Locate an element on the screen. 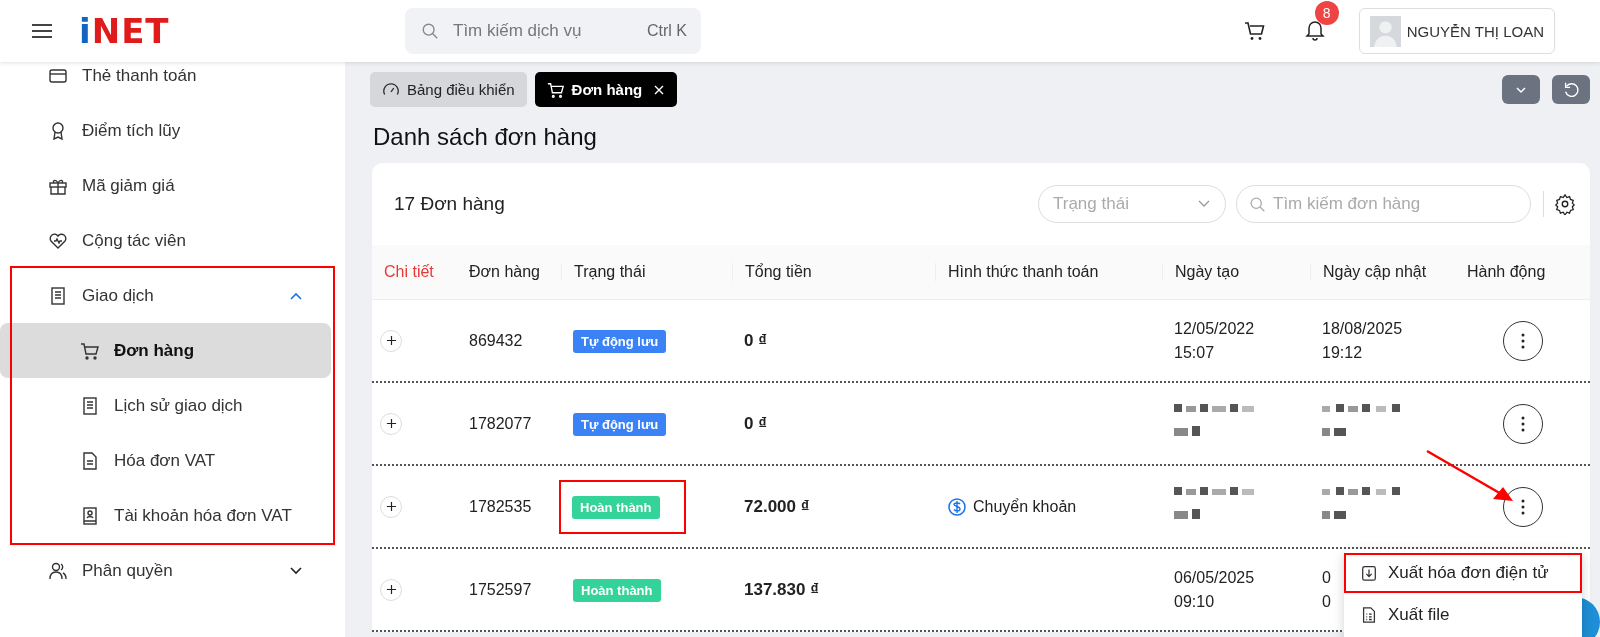 The image size is (1600, 637). sidebar-label: Cộng tác viên is located at coordinates (134, 240).